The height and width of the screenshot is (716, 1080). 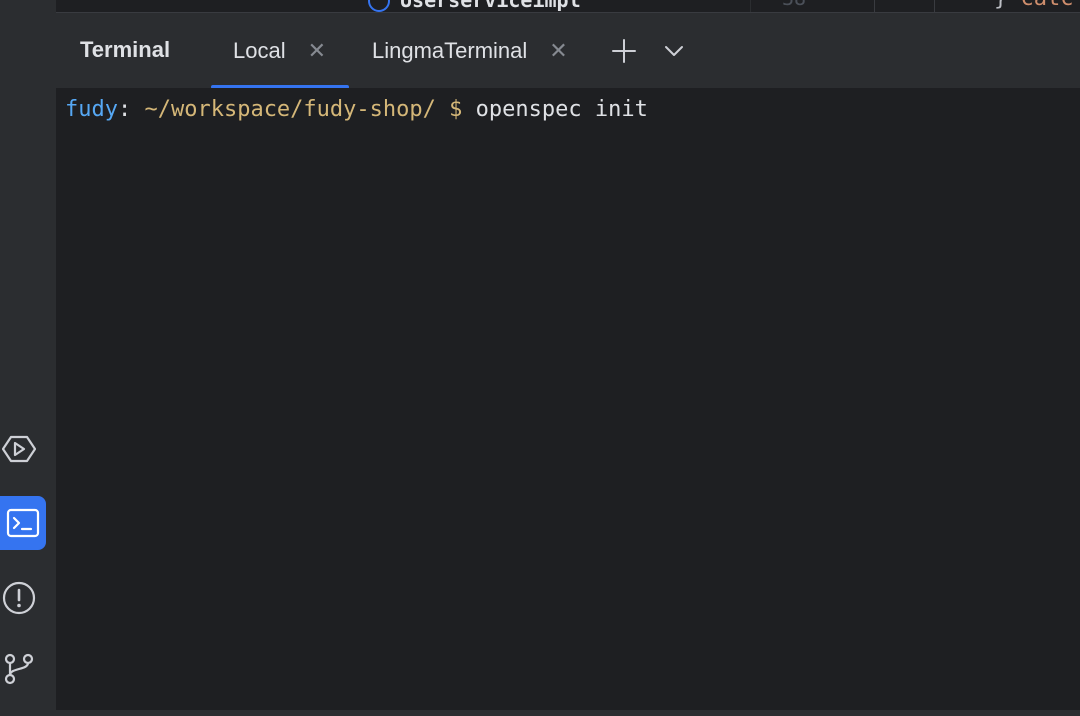 I want to click on tab-label: Local, so click(x=259, y=50).